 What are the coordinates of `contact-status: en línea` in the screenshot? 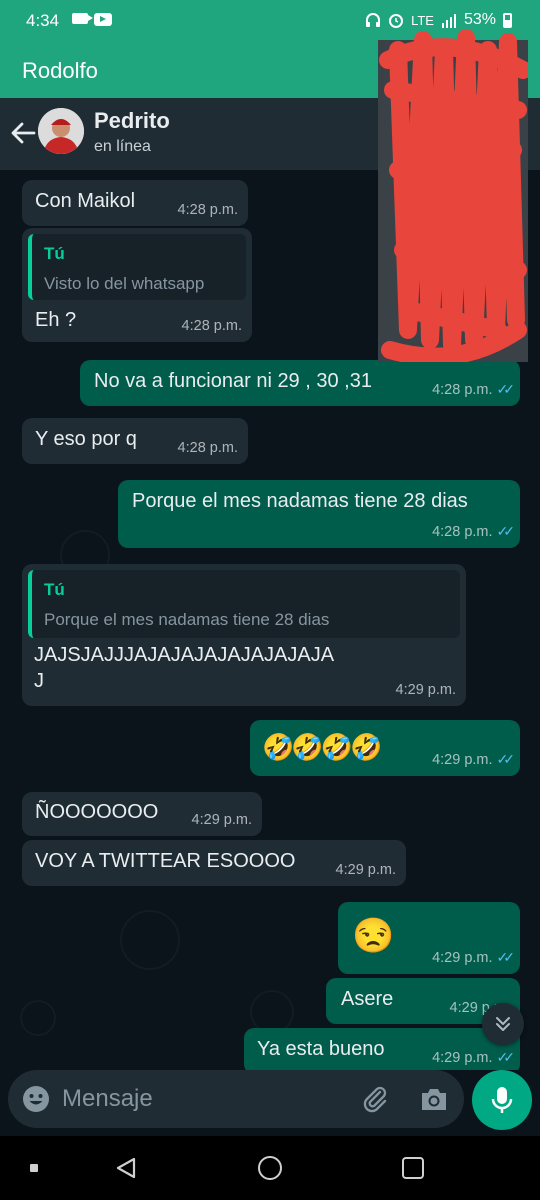 It's located at (122, 146).